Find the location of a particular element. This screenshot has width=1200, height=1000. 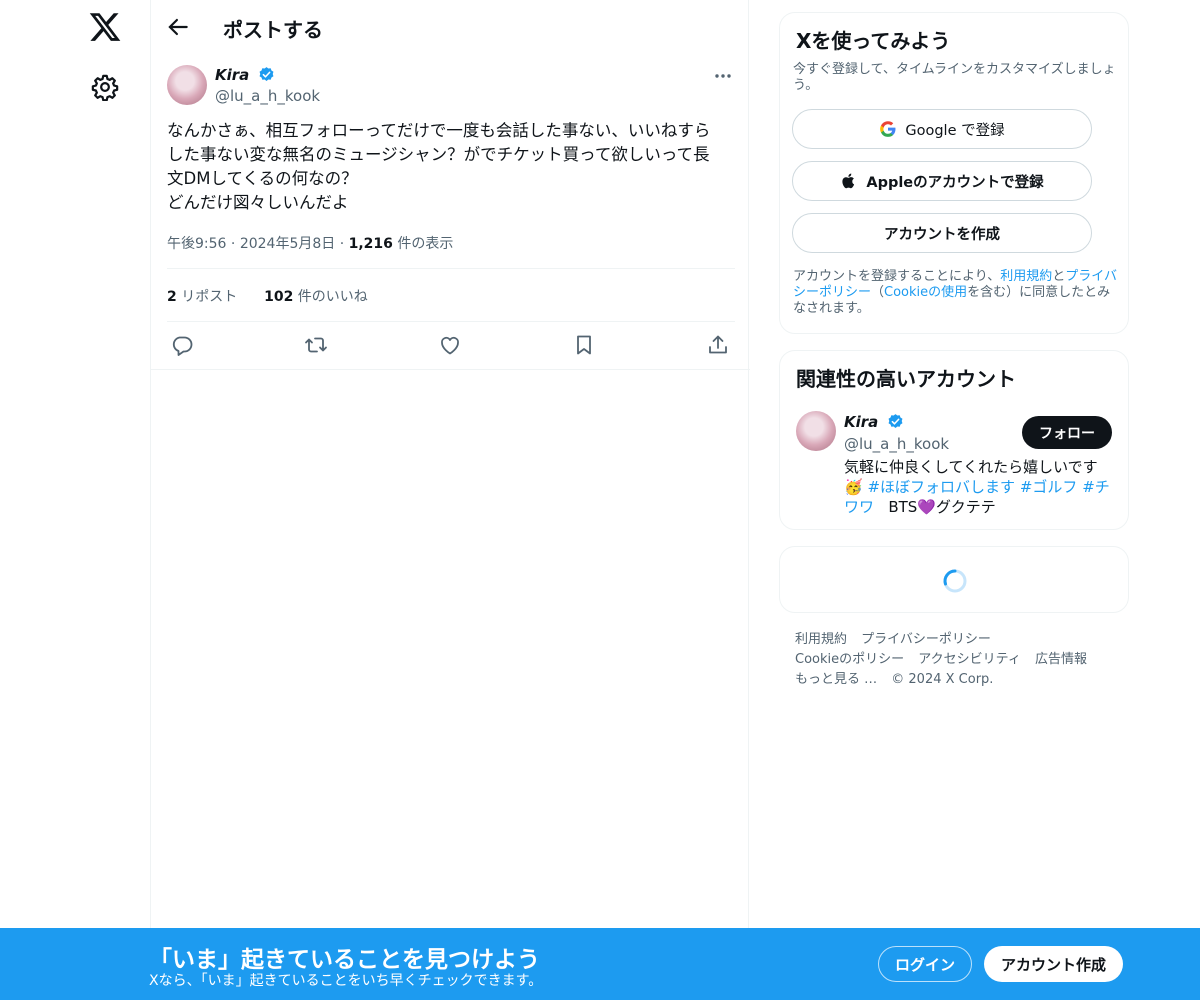

signup-title: Xを使ってみよう is located at coordinates (873, 41).